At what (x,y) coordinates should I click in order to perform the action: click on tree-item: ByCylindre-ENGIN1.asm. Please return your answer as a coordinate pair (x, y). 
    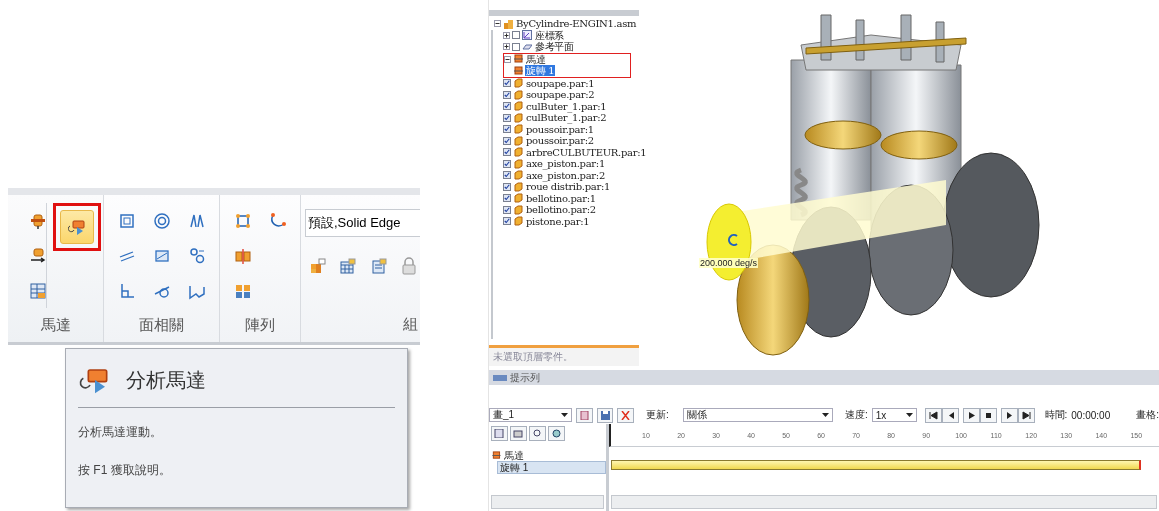
    Looking at the image, I should click on (576, 24).